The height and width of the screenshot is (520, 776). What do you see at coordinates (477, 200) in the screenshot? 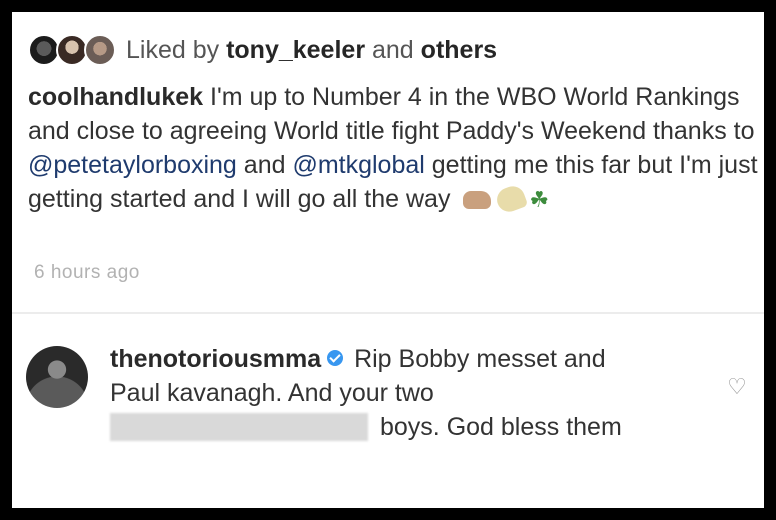
I see `fist-emoji-icon` at bounding box center [477, 200].